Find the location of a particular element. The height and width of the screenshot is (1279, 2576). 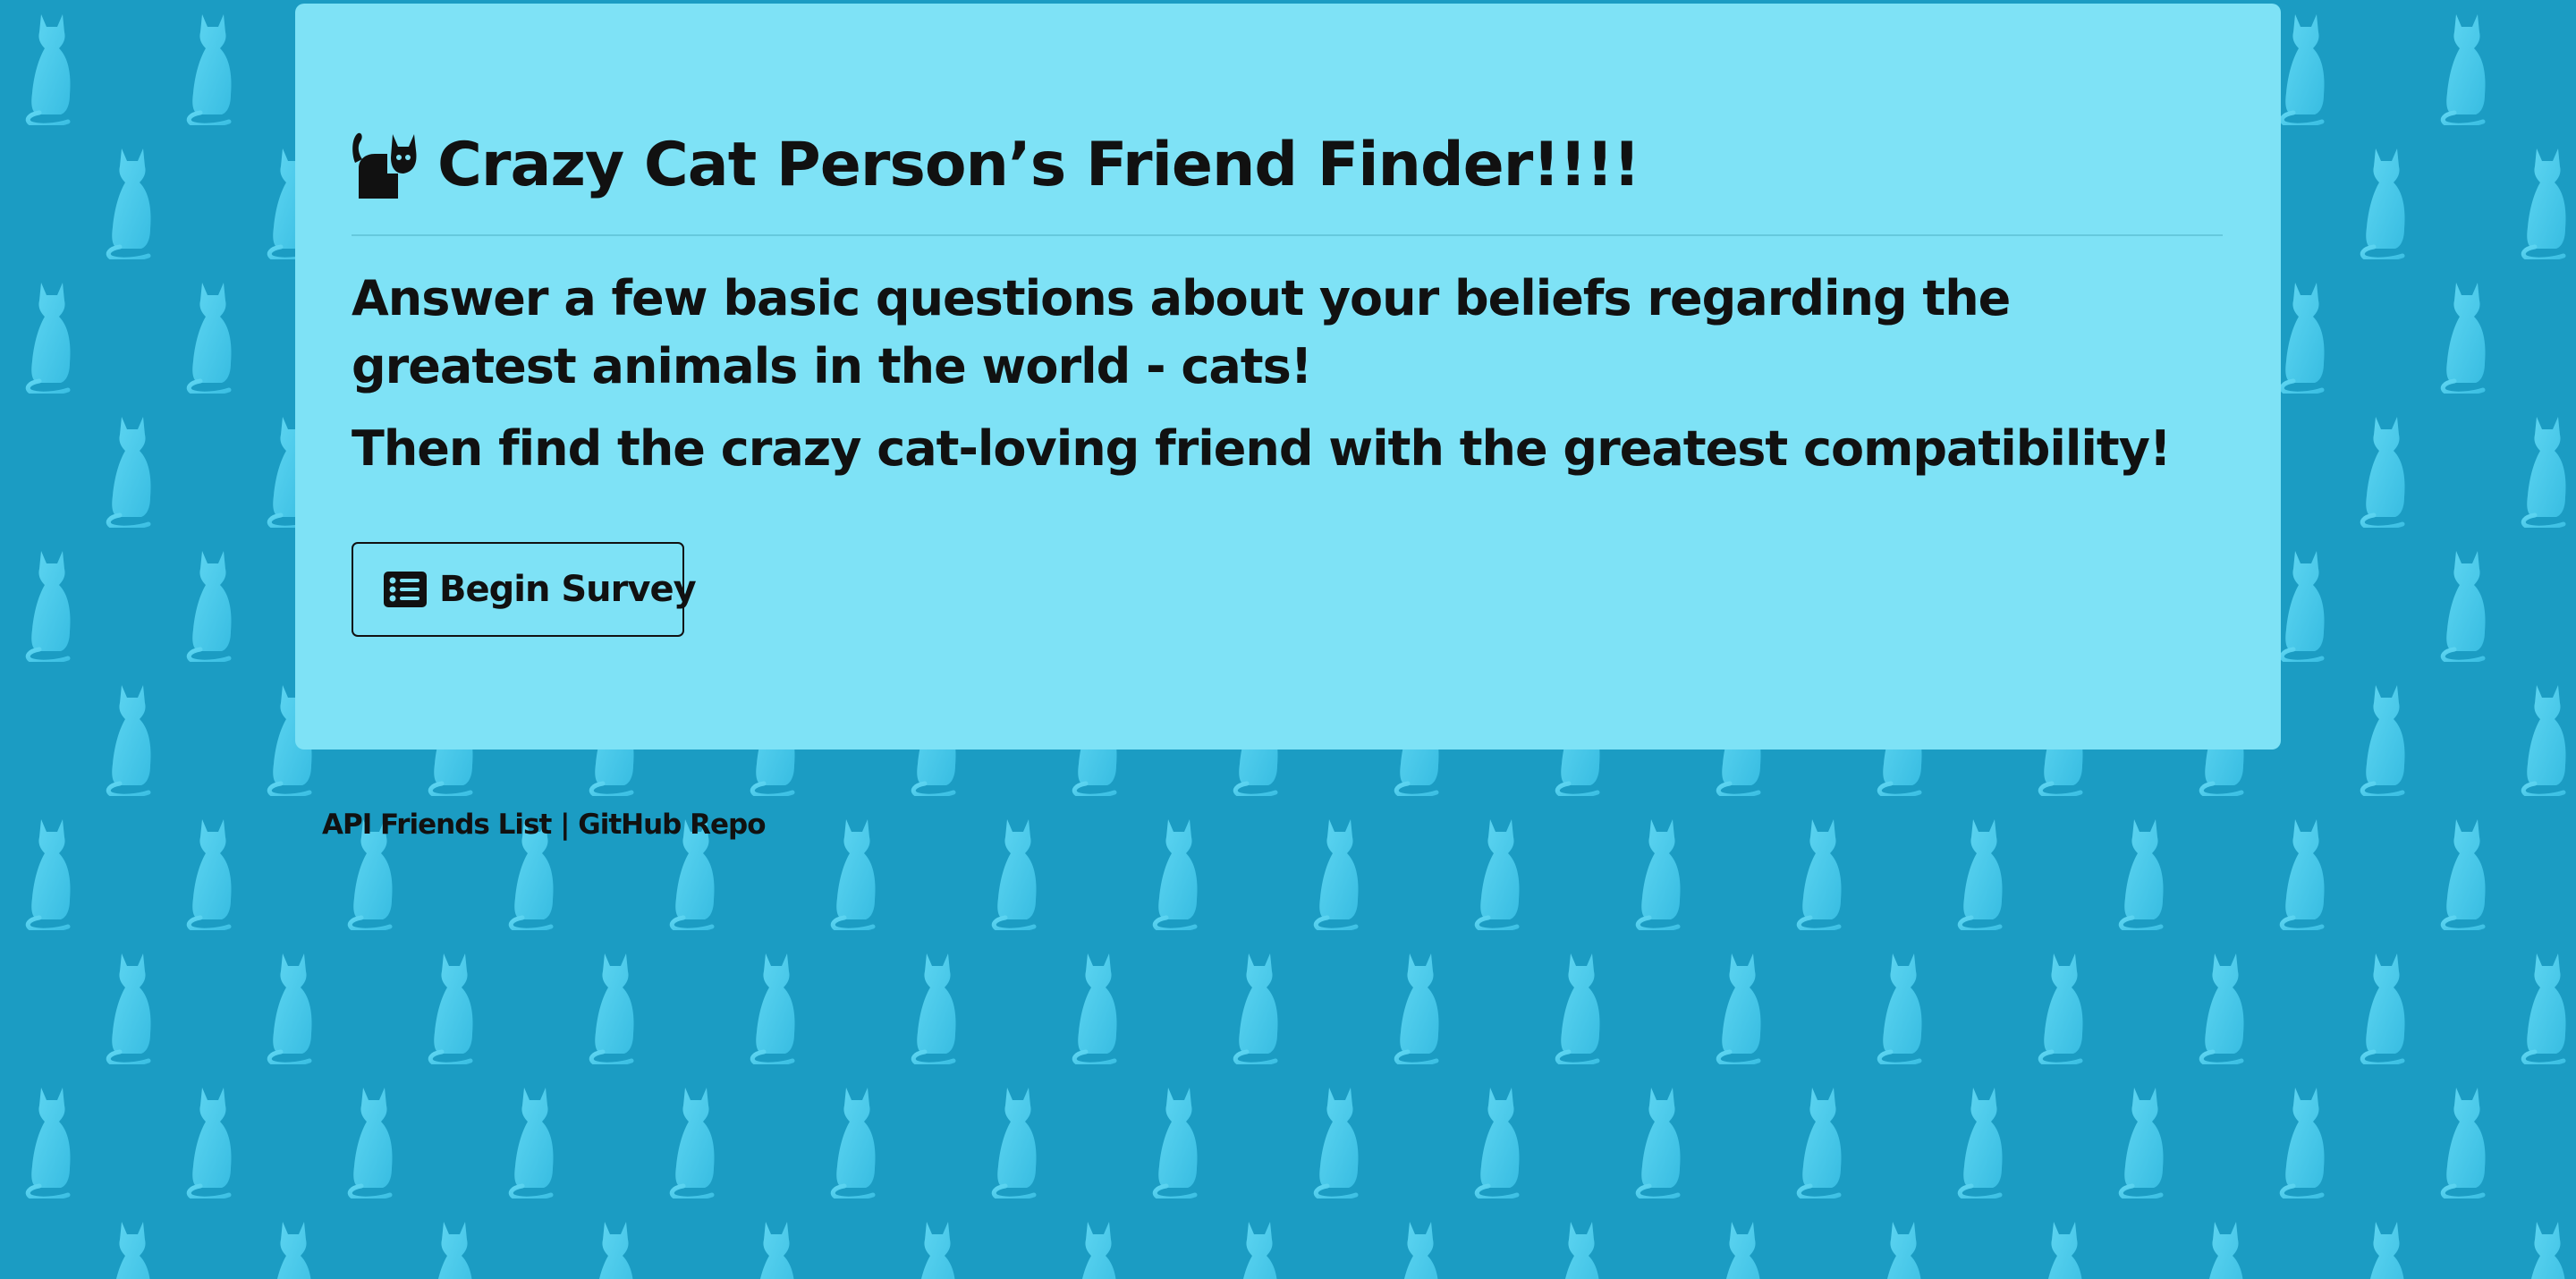

cat-icon is located at coordinates (386, 165).